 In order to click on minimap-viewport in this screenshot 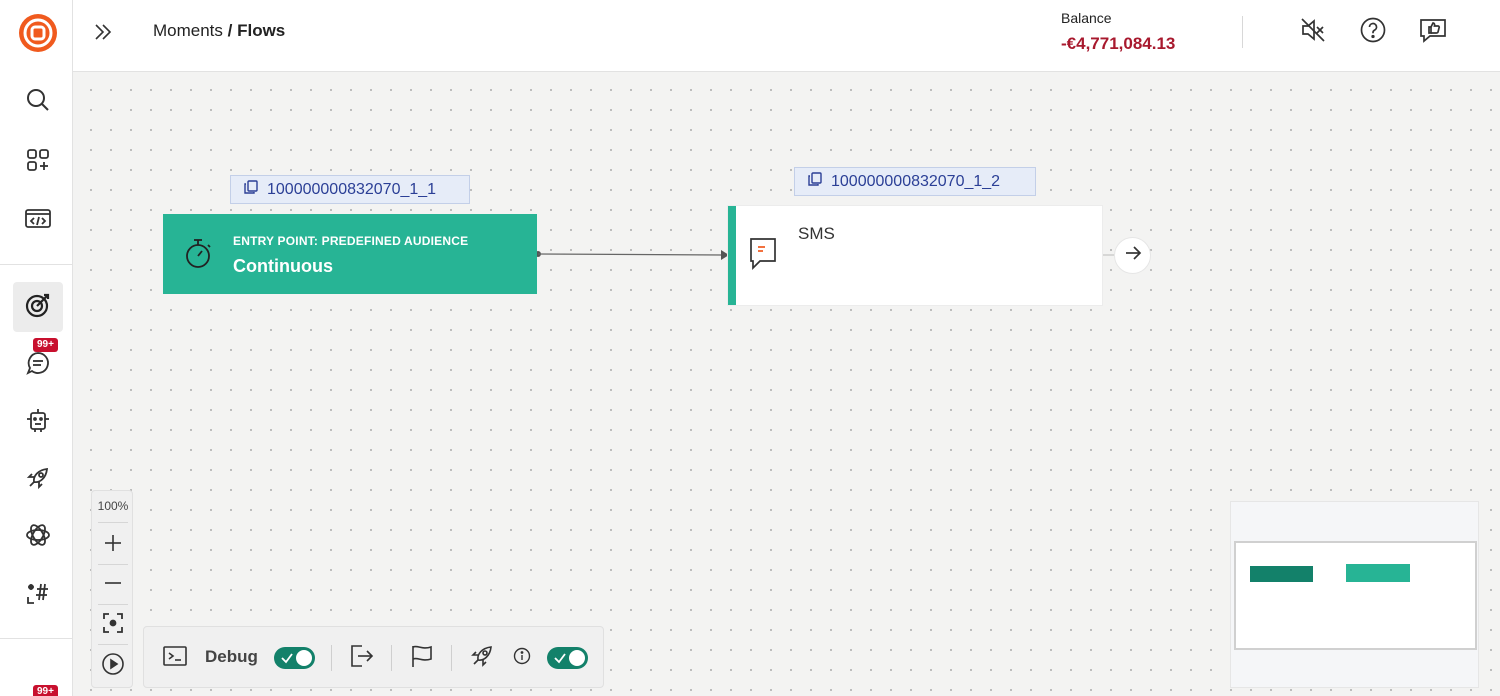, I will do `click(1355, 595)`.